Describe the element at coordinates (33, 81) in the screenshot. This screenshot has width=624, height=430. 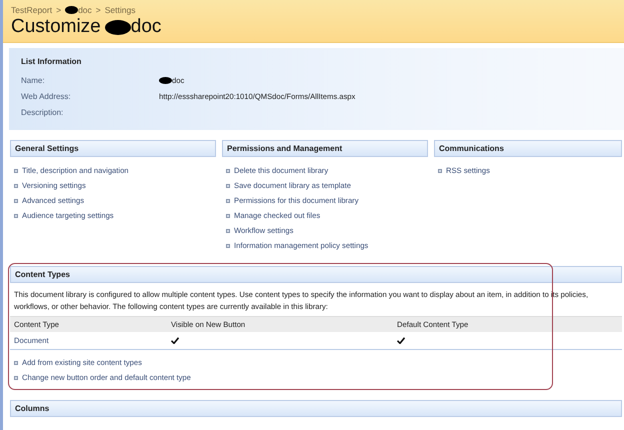
I see `field-label: Name:` at that location.